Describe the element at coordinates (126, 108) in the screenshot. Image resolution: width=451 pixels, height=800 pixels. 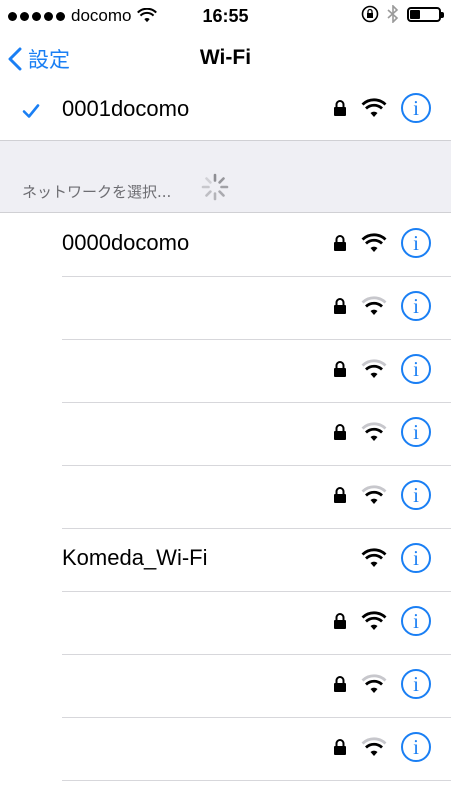
I see `connected-network-name: 0001docomo` at that location.